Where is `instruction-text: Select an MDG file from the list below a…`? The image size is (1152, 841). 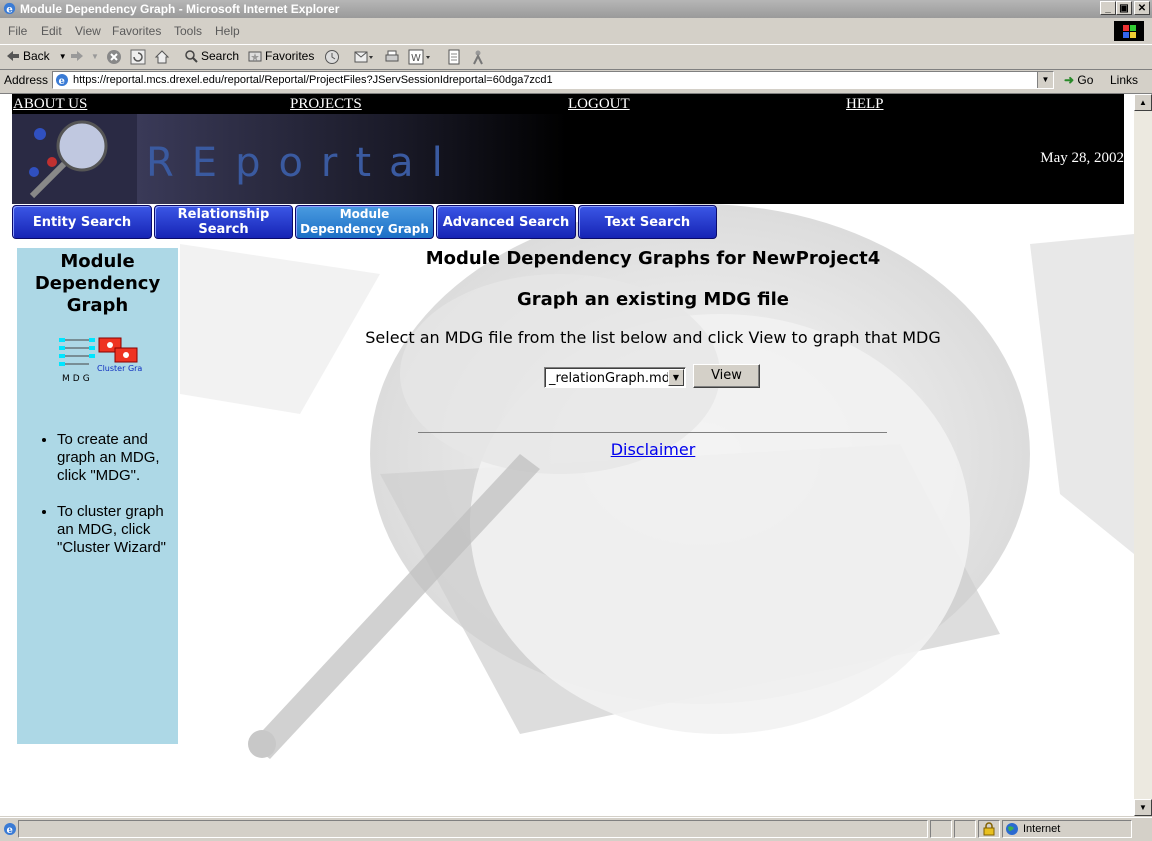
instruction-text: Select an MDG file from the list below a… is located at coordinates (653, 337).